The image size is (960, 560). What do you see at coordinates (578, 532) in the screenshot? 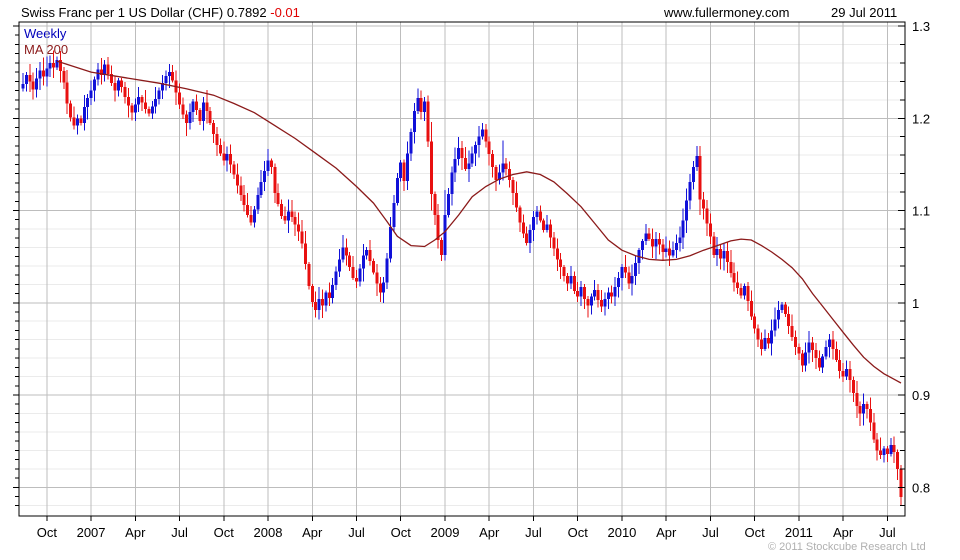
I see `x-axis-label: Oct` at bounding box center [578, 532].